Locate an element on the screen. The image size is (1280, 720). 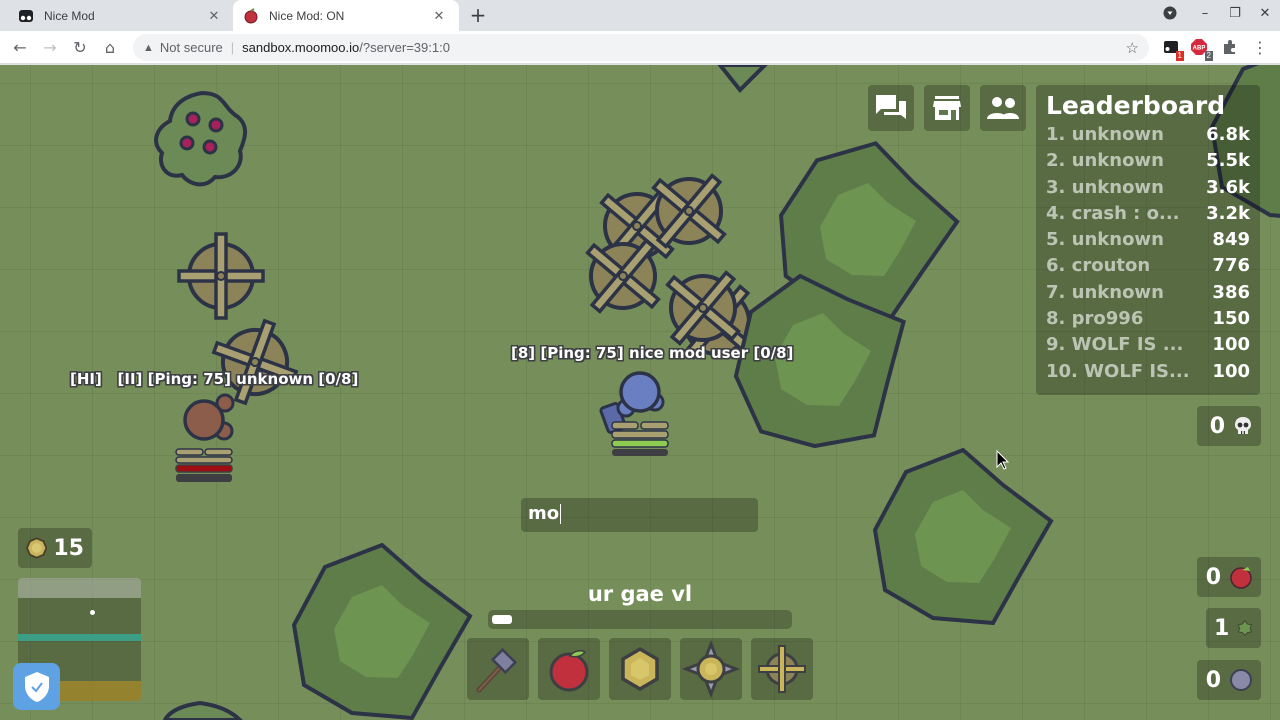
privacy-shield-button is located at coordinates (36, 686).